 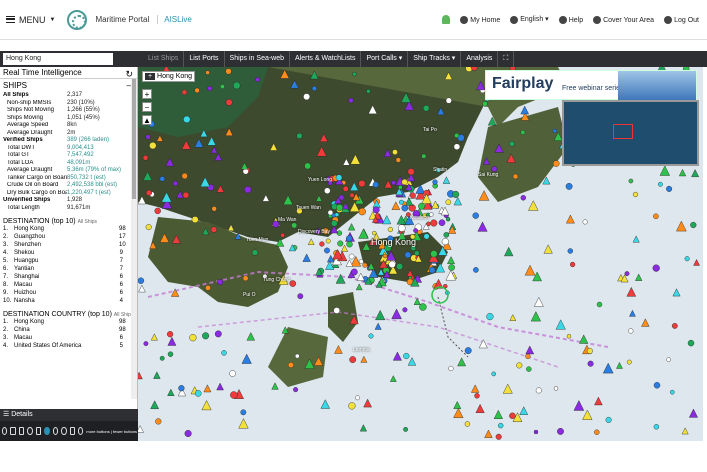 What do you see at coordinates (435, 59) in the screenshot?
I see `tab-ship-tracks: Ship Tracks ▾` at bounding box center [435, 59].